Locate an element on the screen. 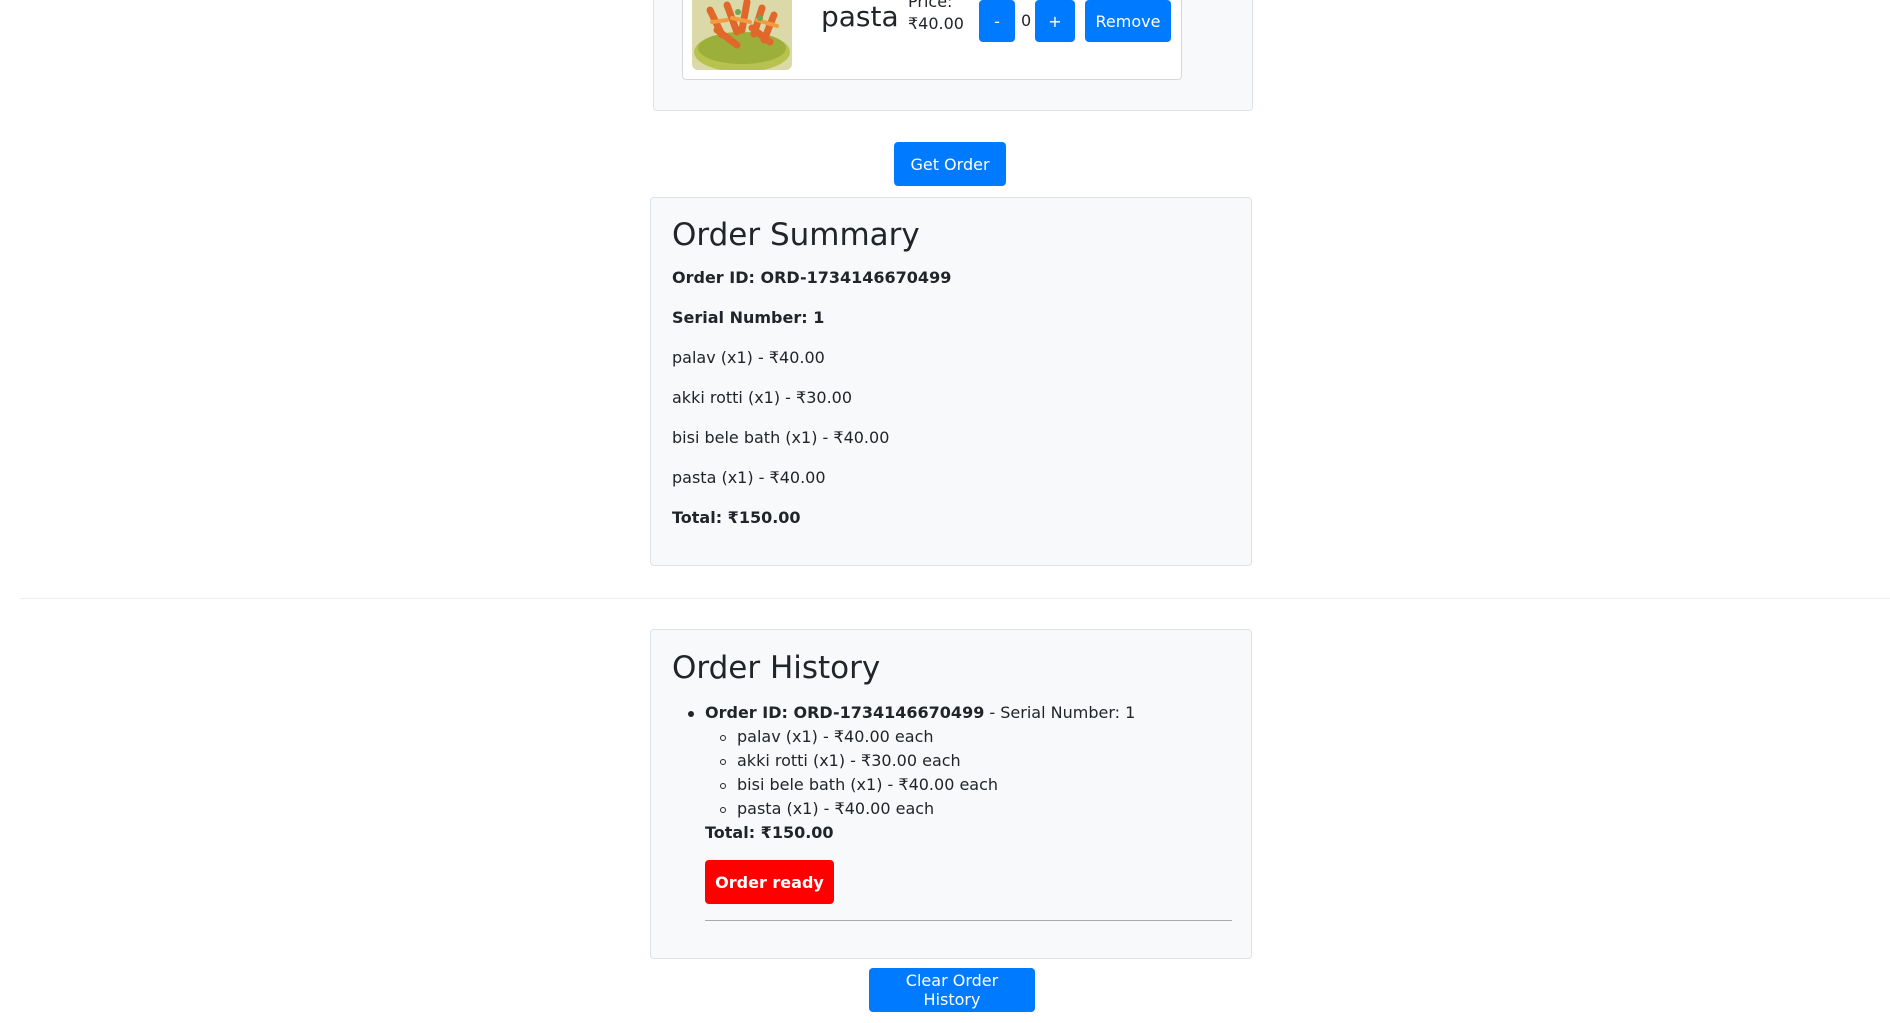  increase-quantity-button: + is located at coordinates (1055, 21).